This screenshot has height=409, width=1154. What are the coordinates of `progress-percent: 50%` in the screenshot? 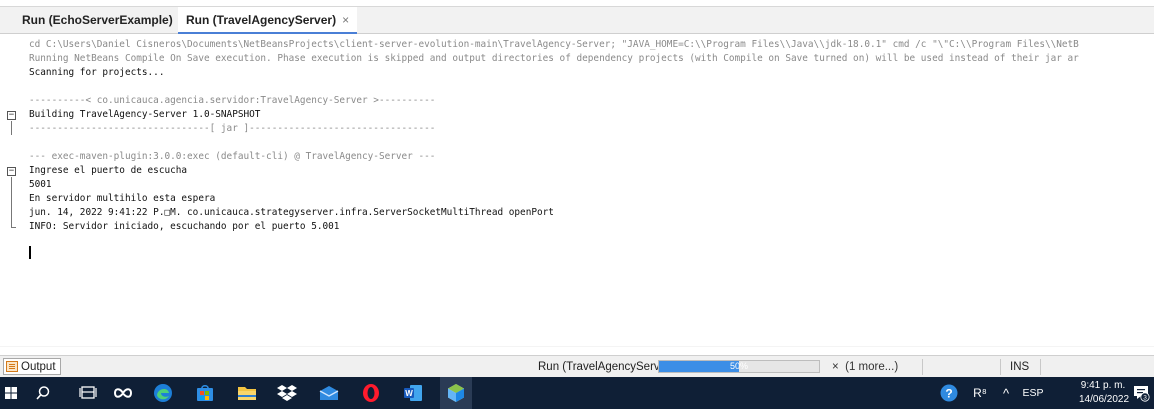 It's located at (738, 366).